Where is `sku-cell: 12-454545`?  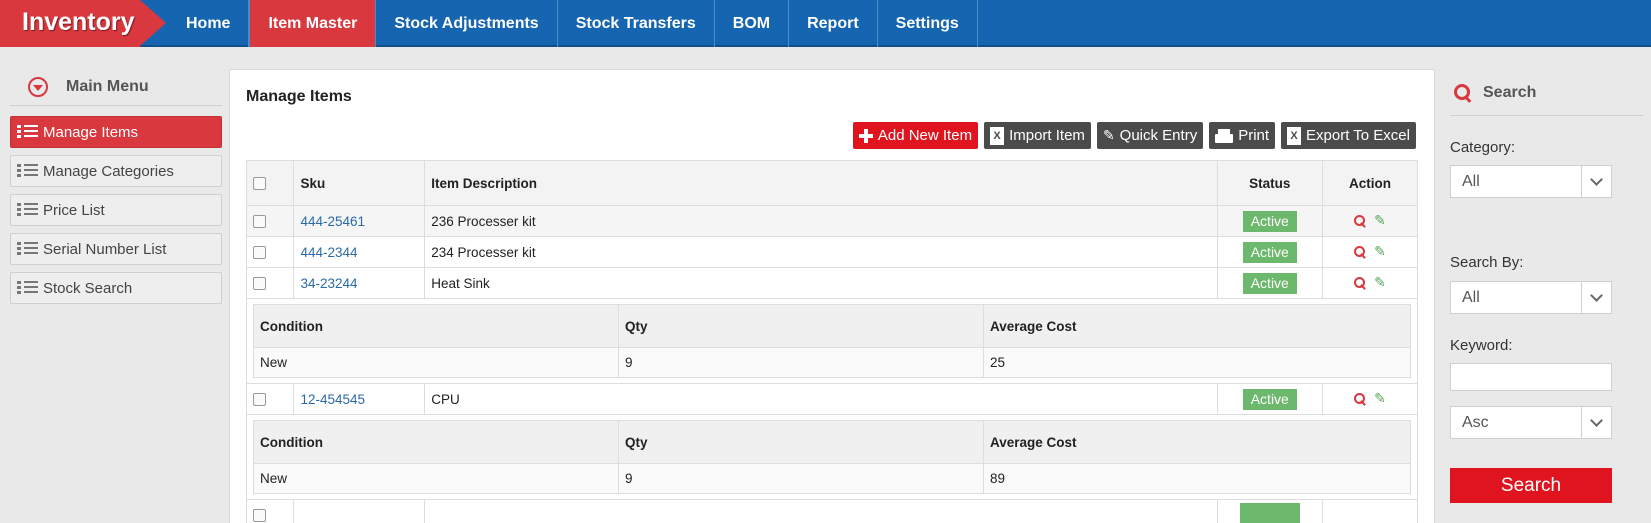
sku-cell: 12-454545 is located at coordinates (359, 399).